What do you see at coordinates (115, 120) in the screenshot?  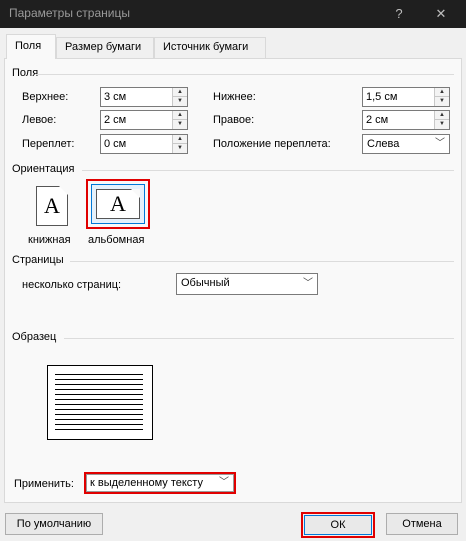 I see `left-margin-value: 2 см` at bounding box center [115, 120].